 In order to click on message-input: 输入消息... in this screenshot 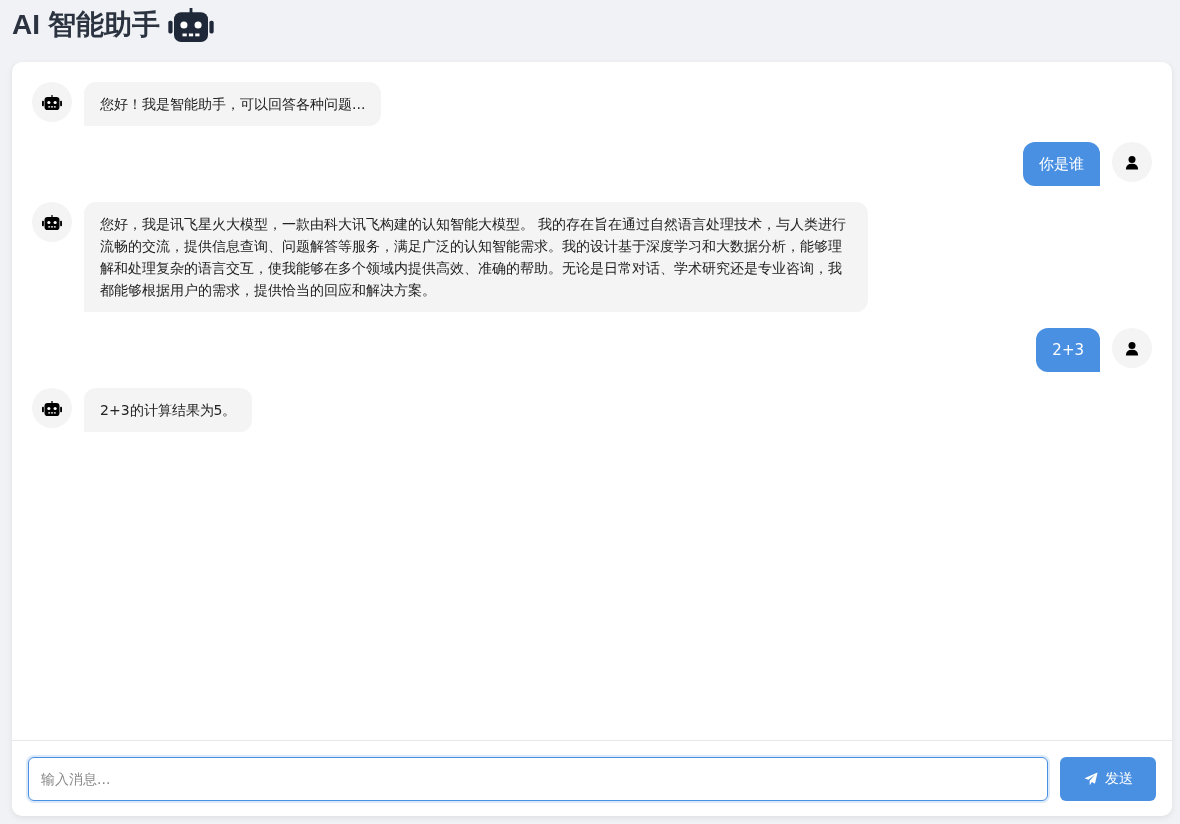, I will do `click(538, 779)`.